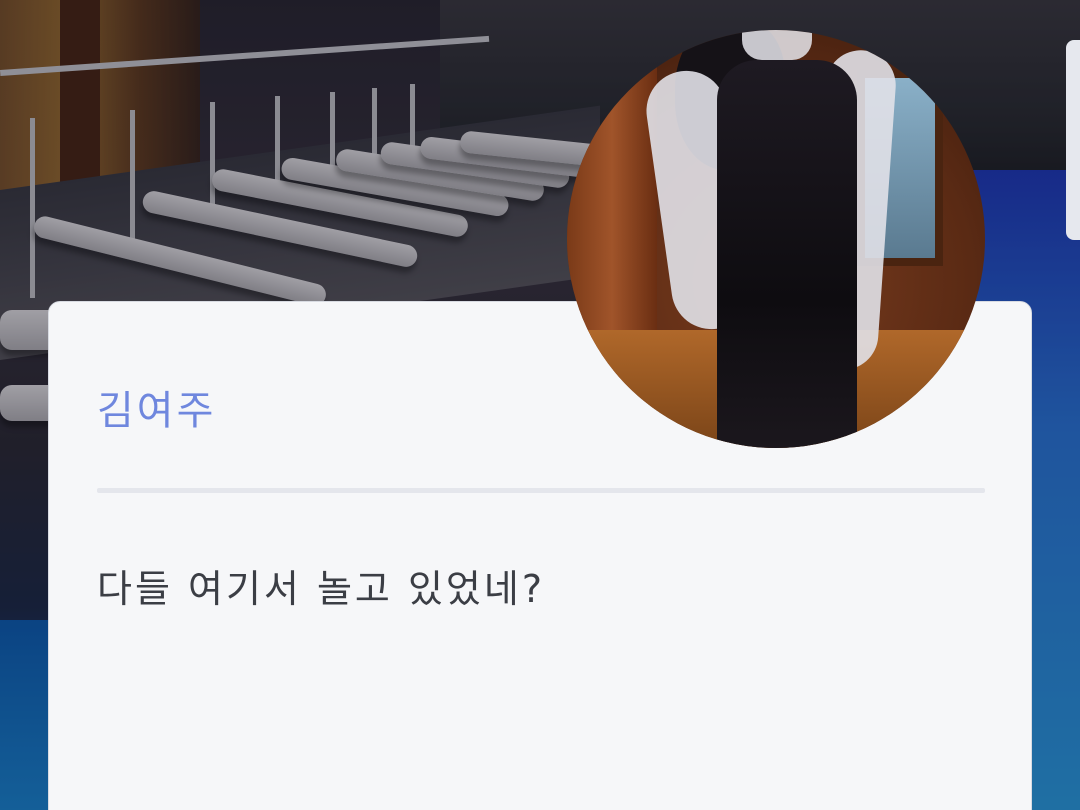 The width and height of the screenshot is (1080, 810). What do you see at coordinates (787, 254) in the screenshot?
I see `avatar-dress` at bounding box center [787, 254].